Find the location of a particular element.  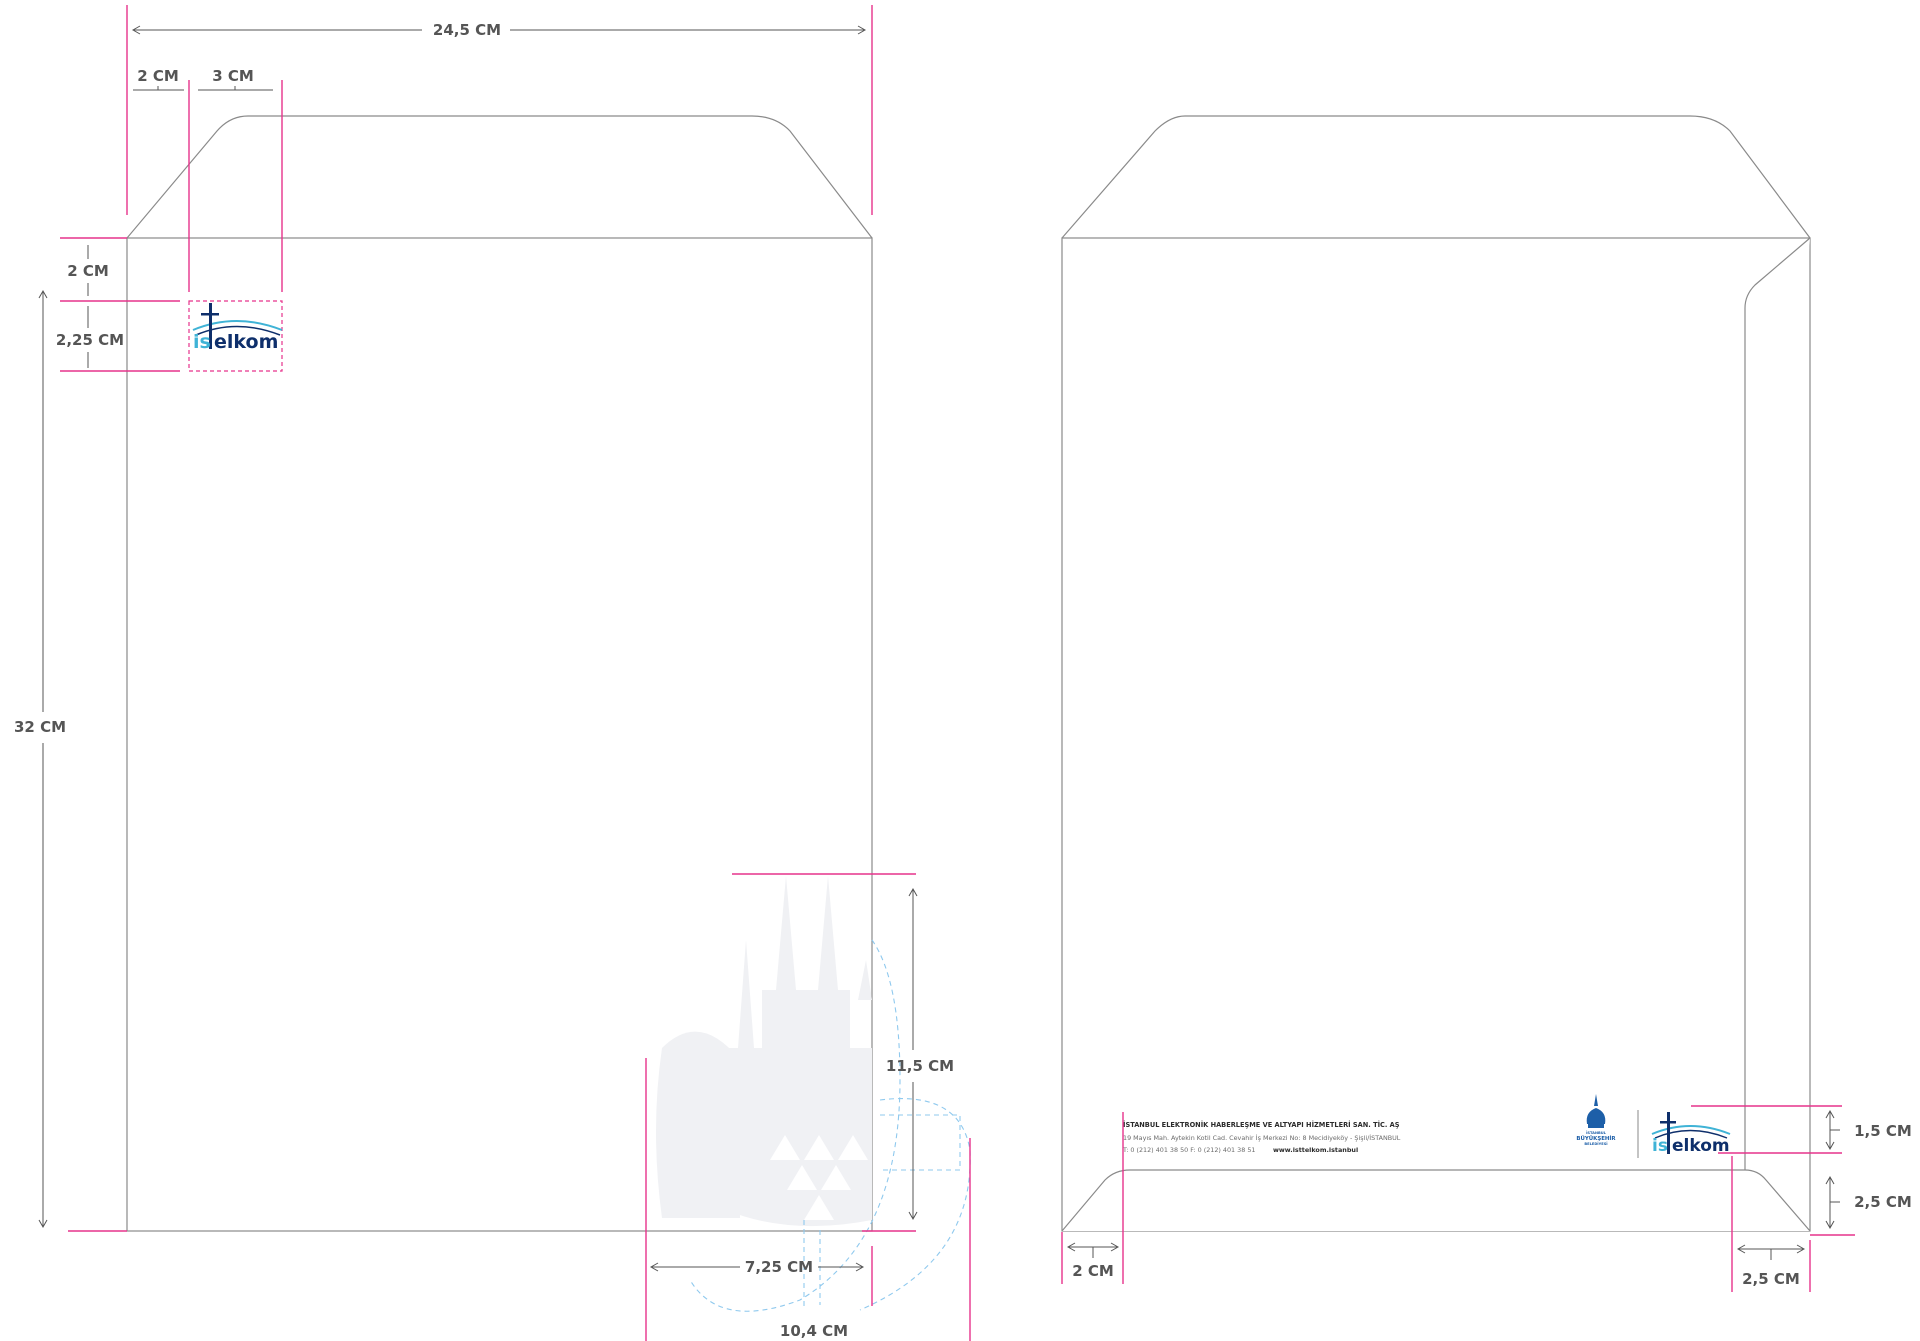

company-website: www.isttelkom.istanbul is located at coordinates (1315, 1150).